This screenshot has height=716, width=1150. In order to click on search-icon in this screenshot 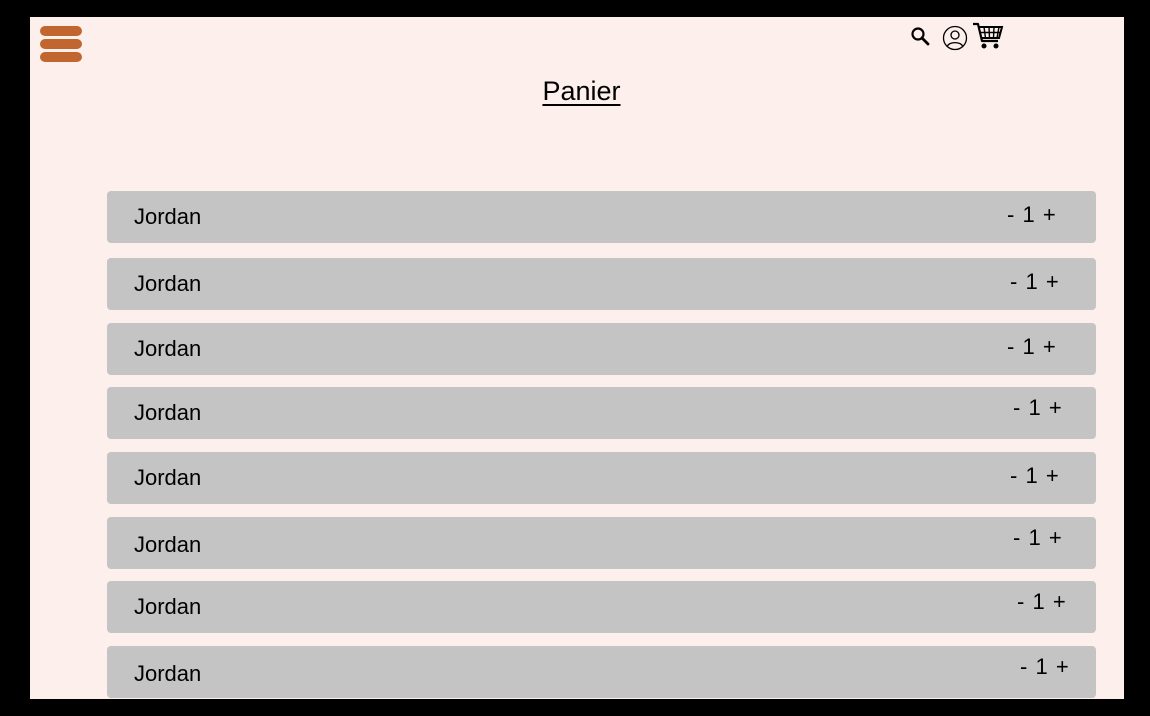, I will do `click(921, 37)`.